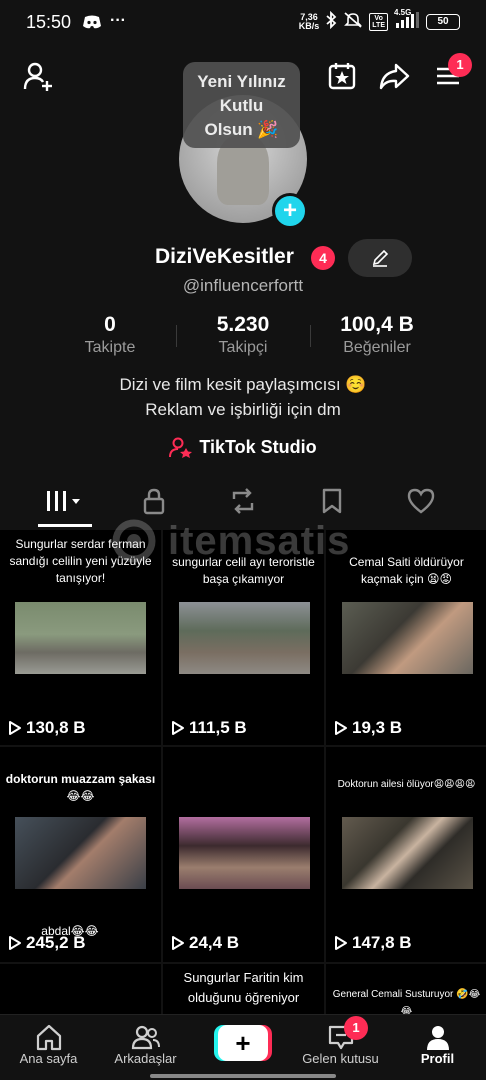  What do you see at coordinates (209, 728) in the screenshot?
I see `view-count: 111,5 B` at bounding box center [209, 728].